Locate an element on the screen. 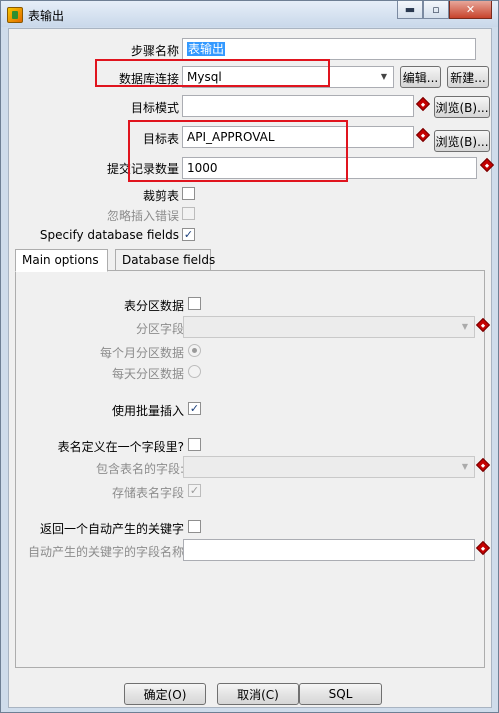  partition-field-select: ▼ is located at coordinates (329, 327).